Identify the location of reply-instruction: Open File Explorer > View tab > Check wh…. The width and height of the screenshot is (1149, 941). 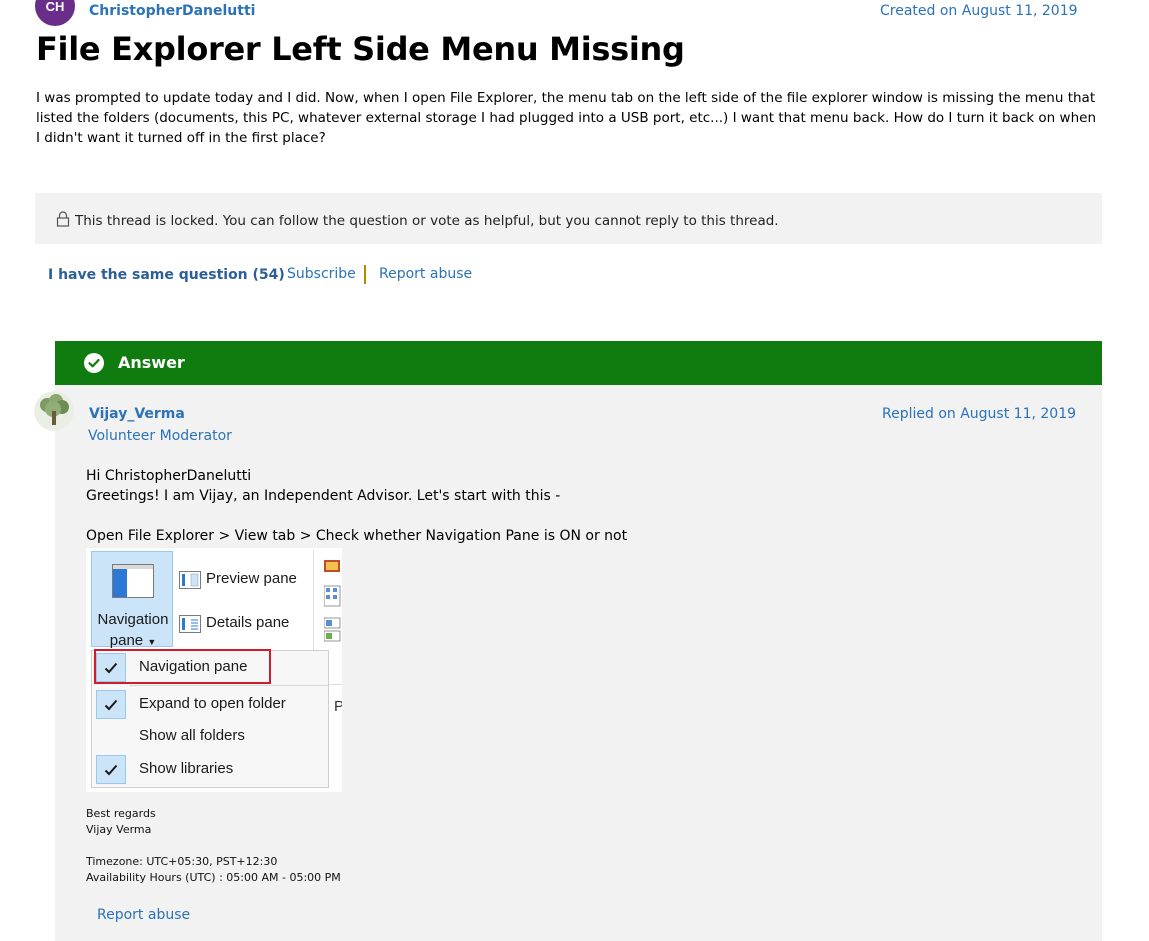
(357, 536).